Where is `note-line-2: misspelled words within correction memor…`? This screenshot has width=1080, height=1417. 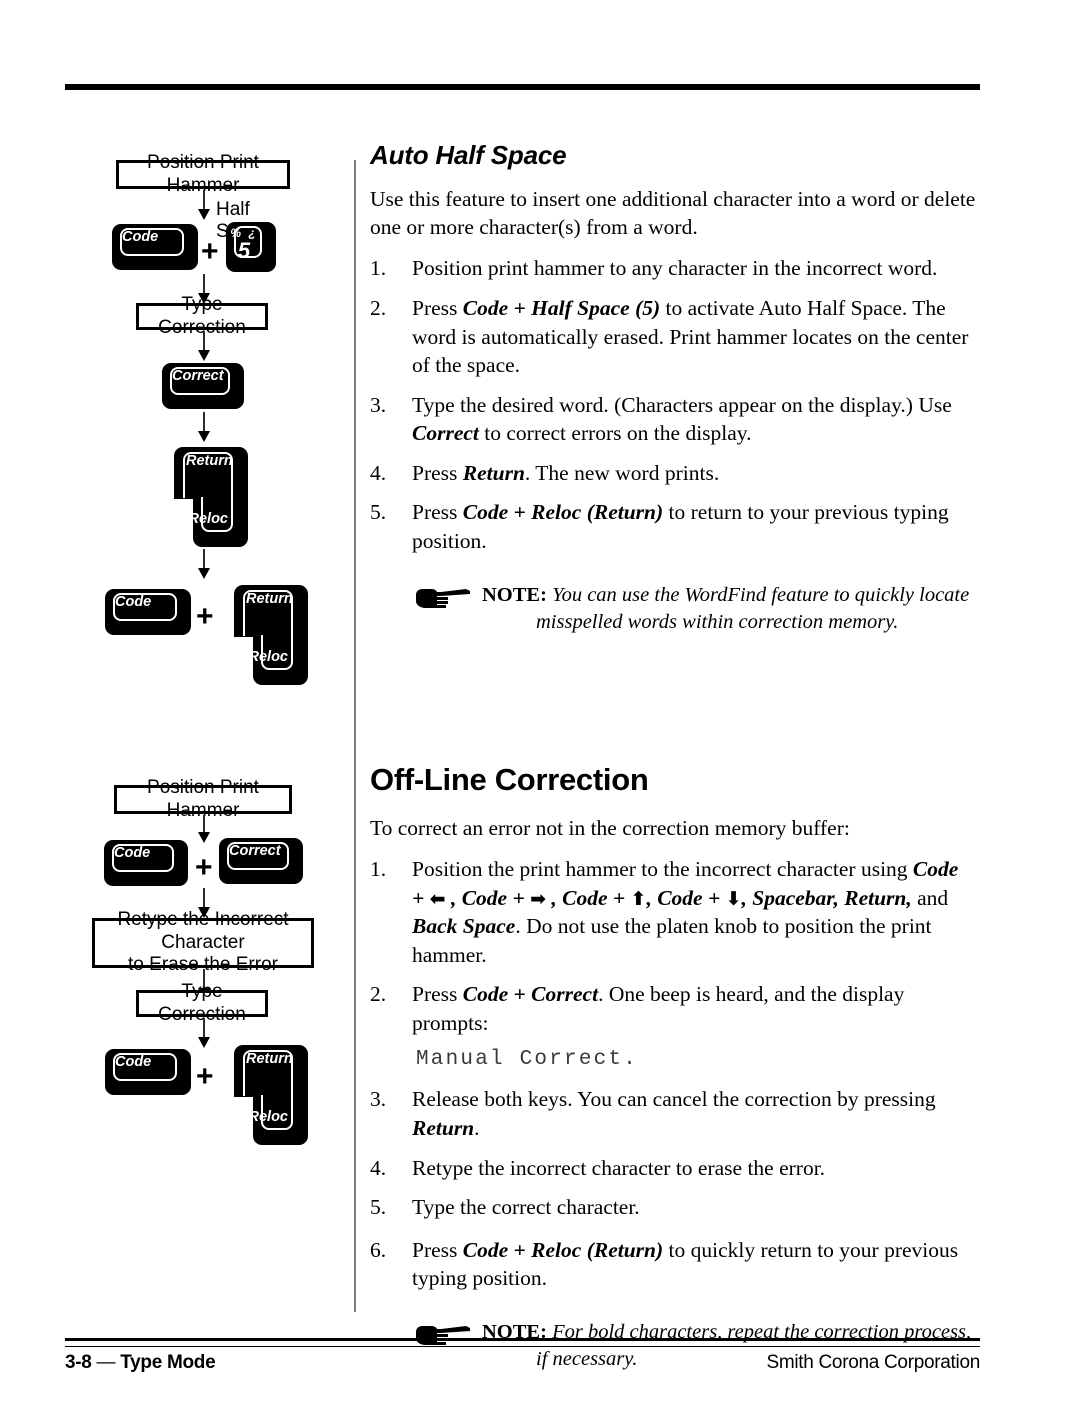
note-line-2: misspelled words within correction memor… is located at coordinates (717, 621).